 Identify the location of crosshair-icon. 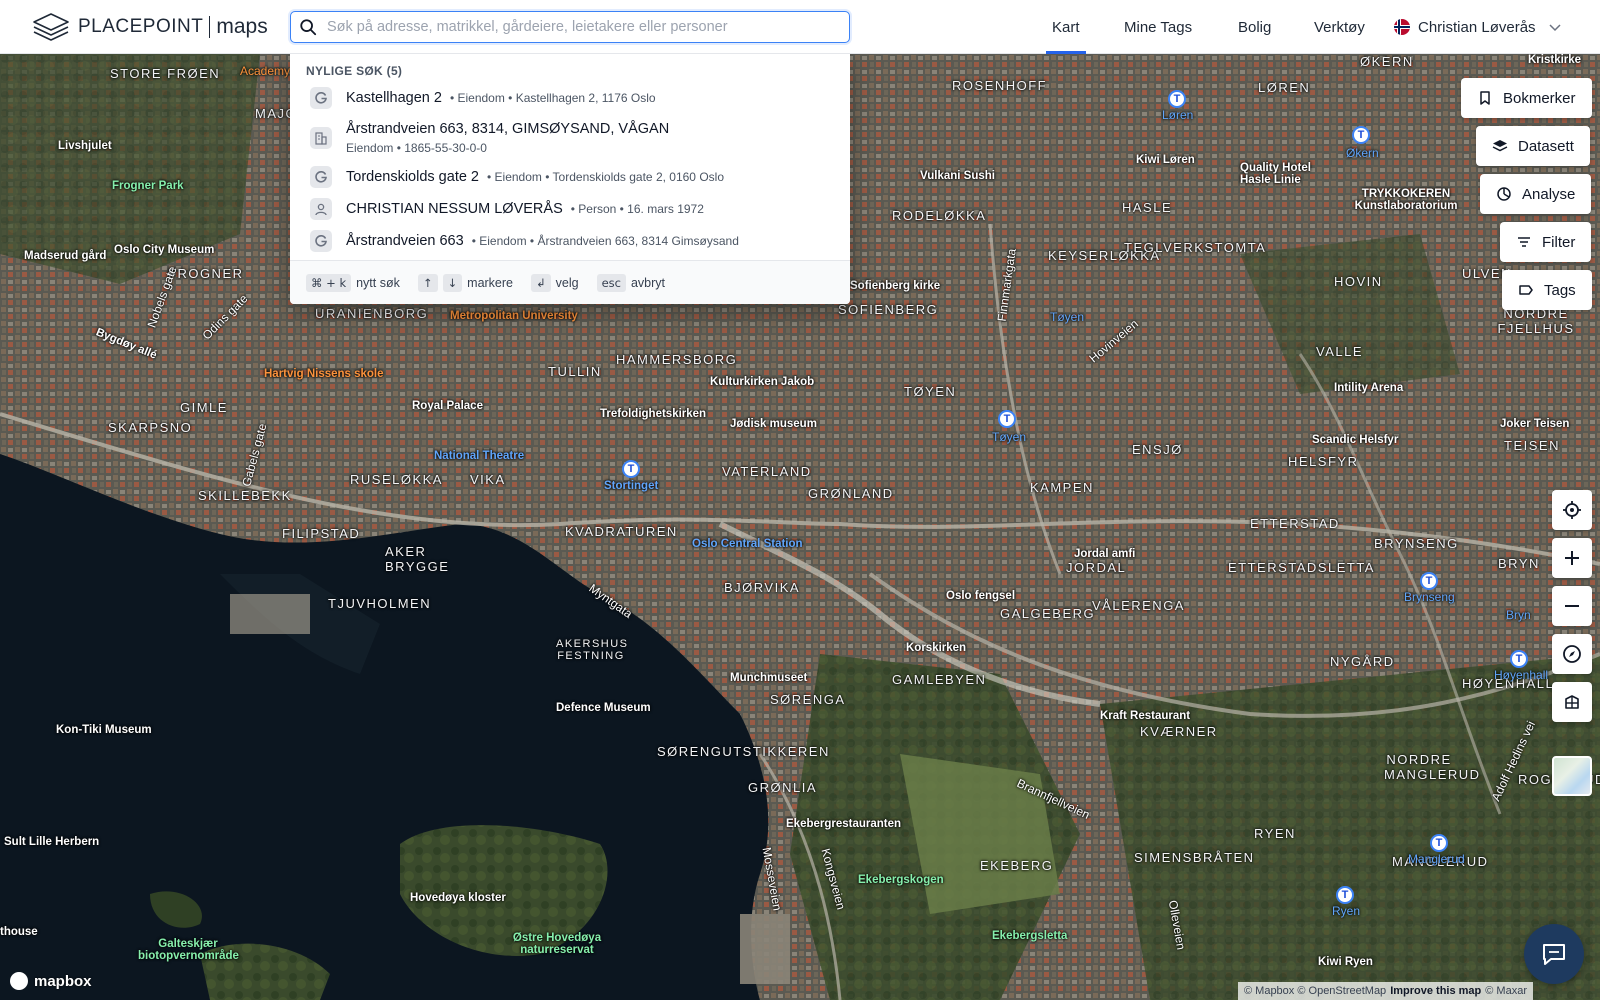
(1572, 510).